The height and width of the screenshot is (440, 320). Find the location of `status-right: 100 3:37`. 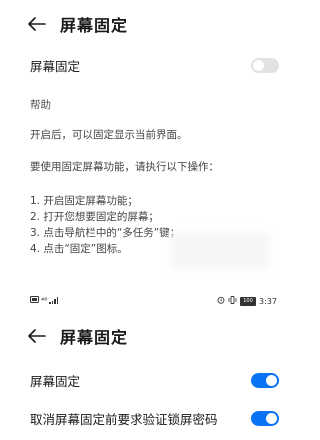

status-right: 100 3:37 is located at coordinates (247, 301).